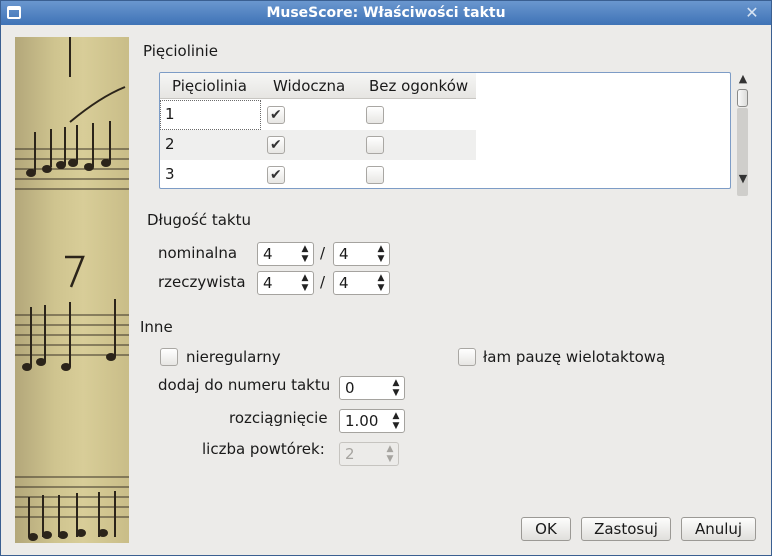 The image size is (772, 556). What do you see at coordinates (350, 388) in the screenshot?
I see `spin-value: 0` at bounding box center [350, 388].